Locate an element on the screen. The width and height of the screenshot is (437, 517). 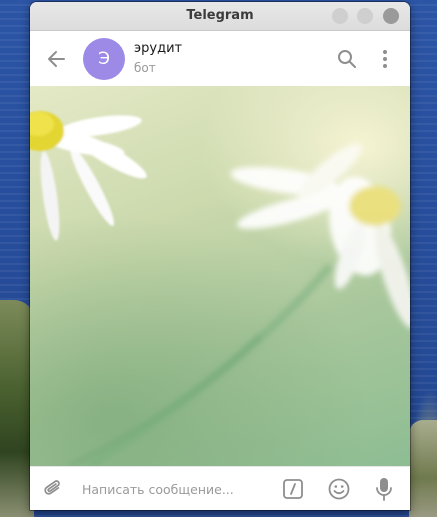
minimize-button is located at coordinates (340, 16).